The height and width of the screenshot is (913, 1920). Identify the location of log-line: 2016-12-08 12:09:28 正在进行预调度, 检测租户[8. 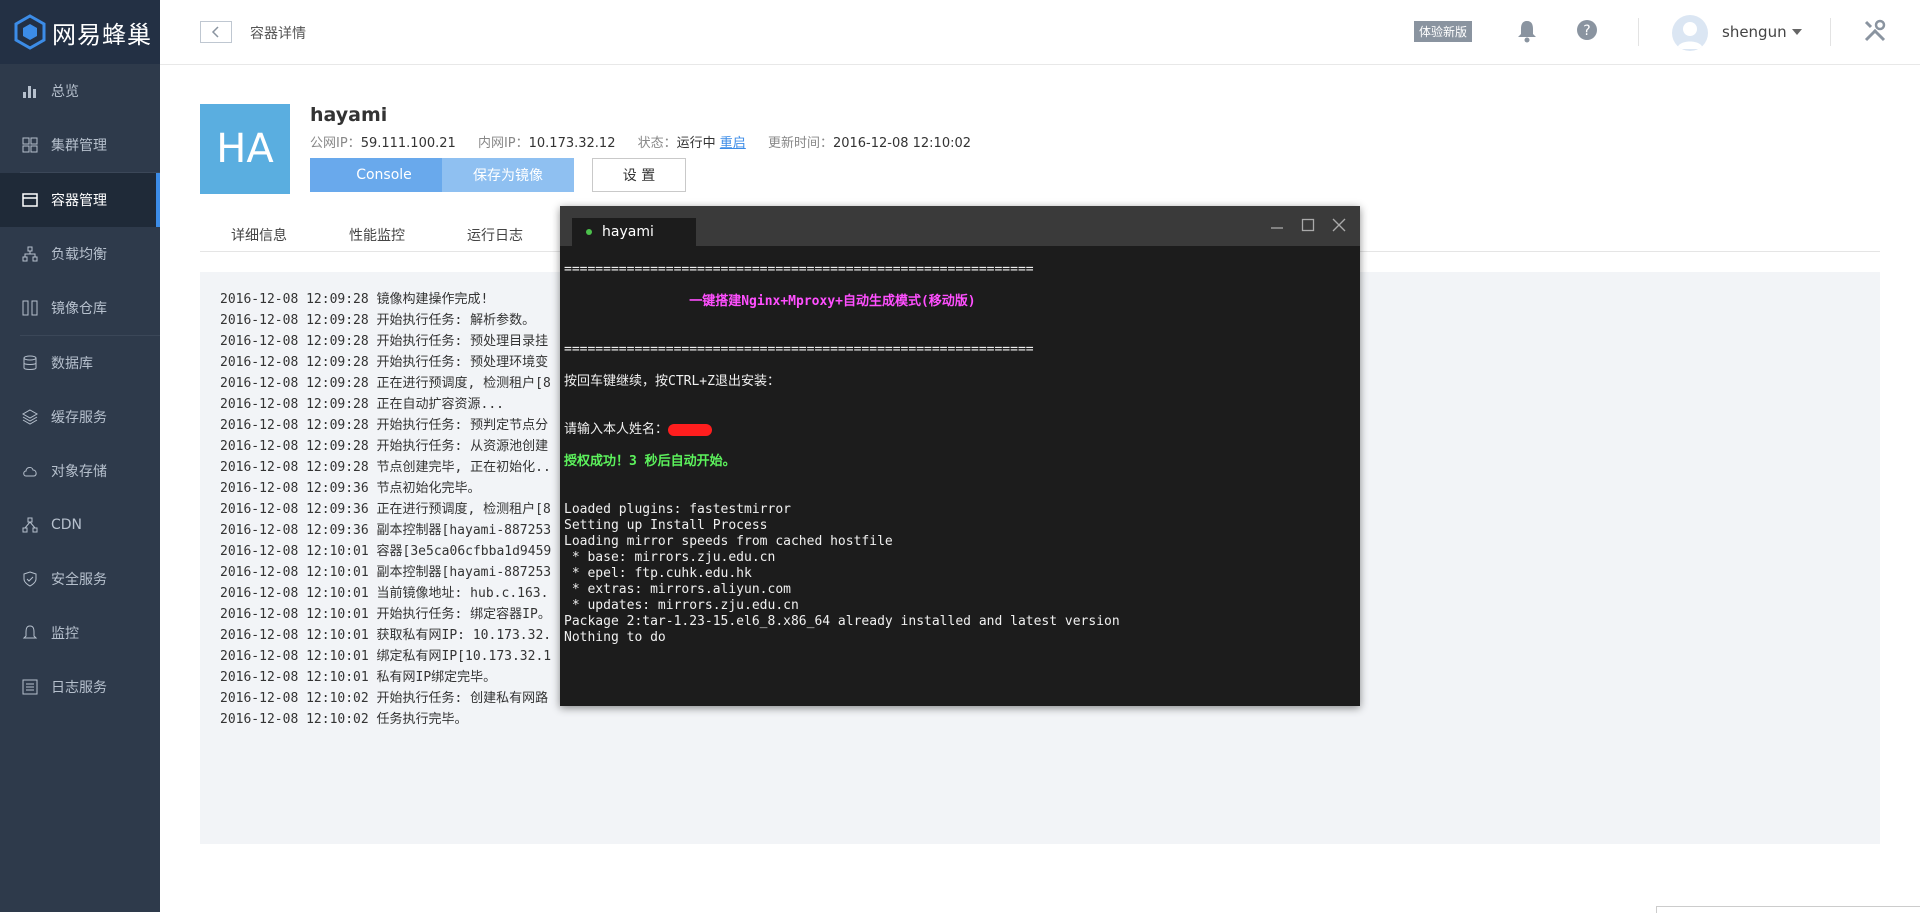
(385, 383).